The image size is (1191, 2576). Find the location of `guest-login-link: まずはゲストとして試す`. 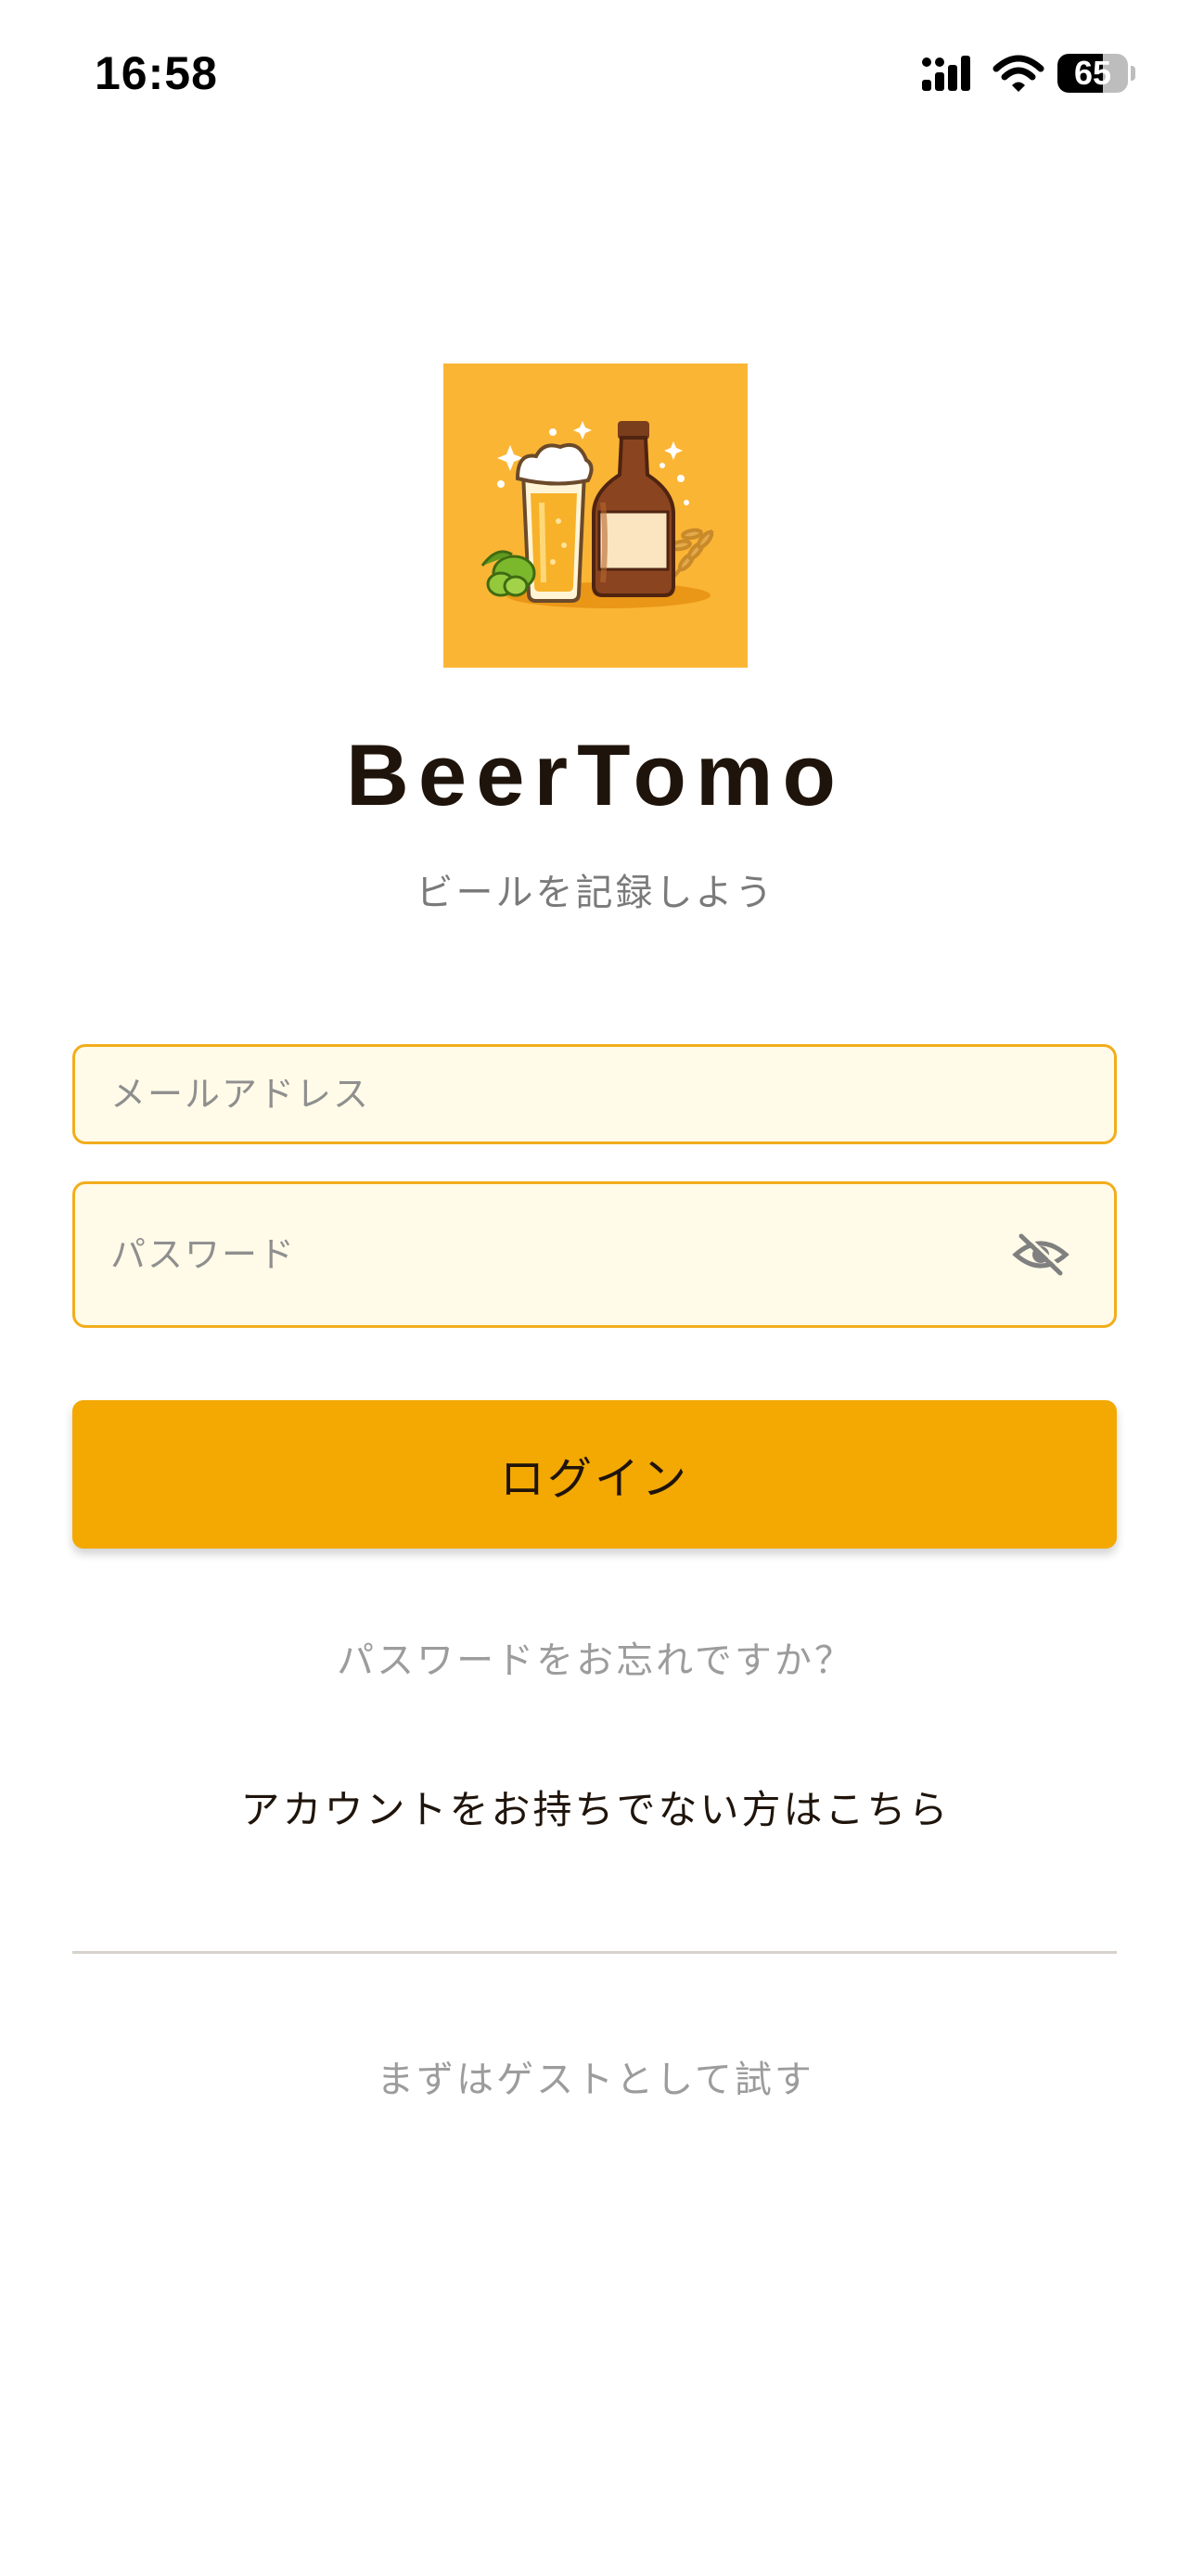

guest-login-link: まずはゲストとして試す is located at coordinates (595, 2076).